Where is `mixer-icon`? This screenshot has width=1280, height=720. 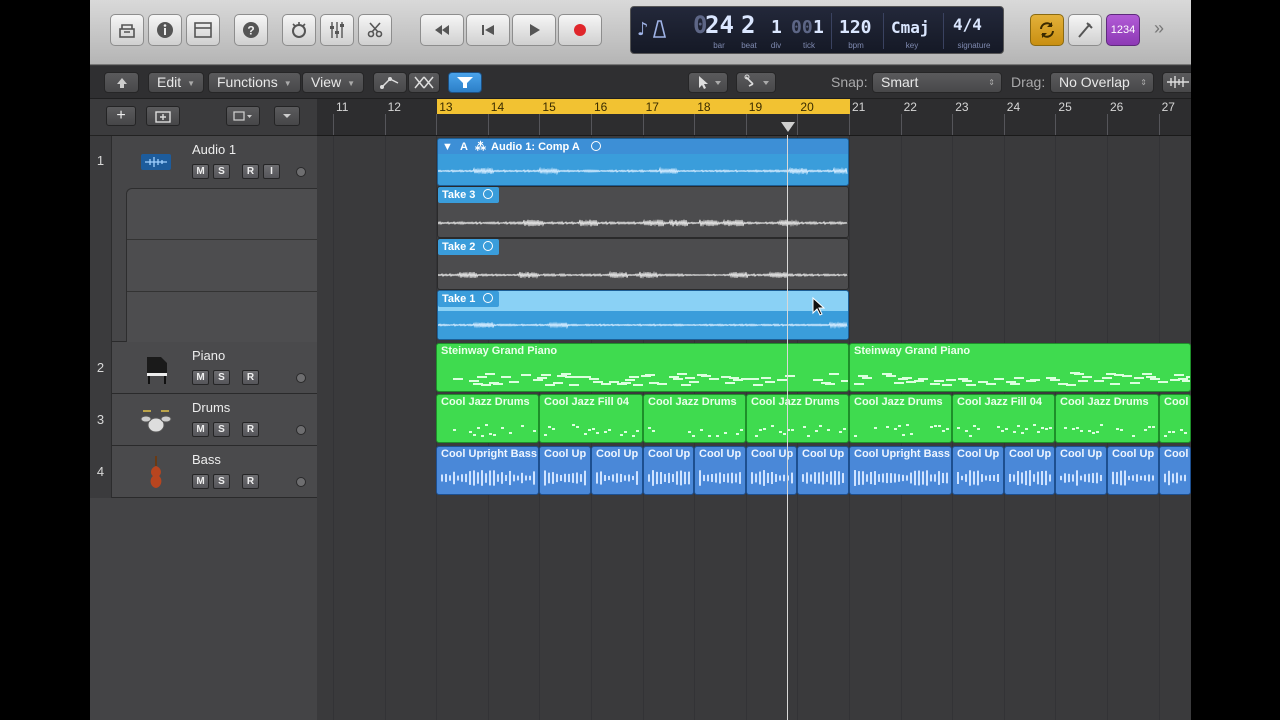
mixer-icon is located at coordinates (337, 30).